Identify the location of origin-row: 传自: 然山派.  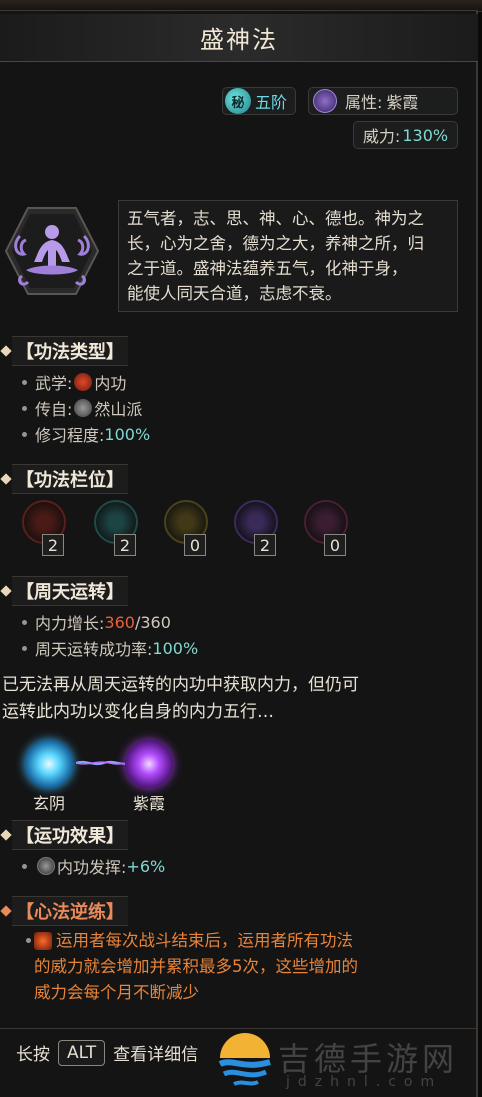
(82, 408).